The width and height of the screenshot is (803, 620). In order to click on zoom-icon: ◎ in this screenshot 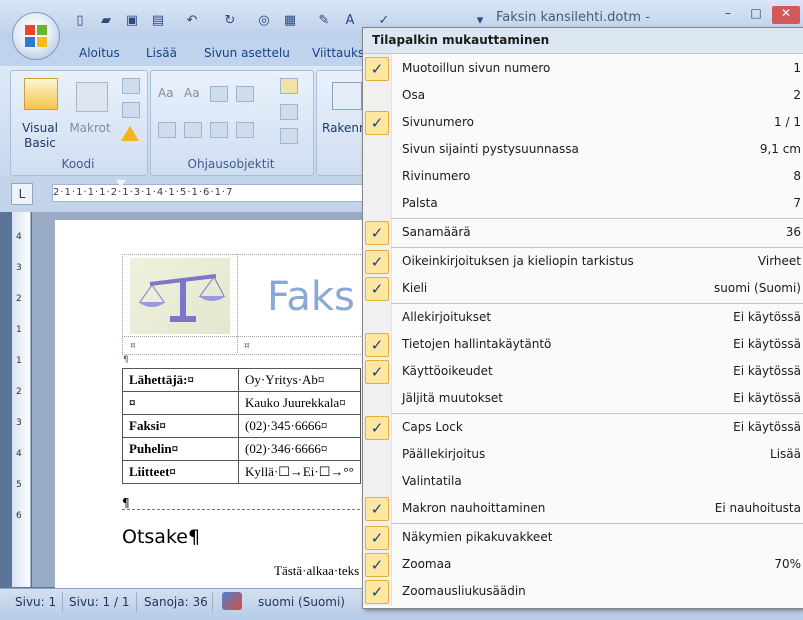, I will do `click(264, 21)`.